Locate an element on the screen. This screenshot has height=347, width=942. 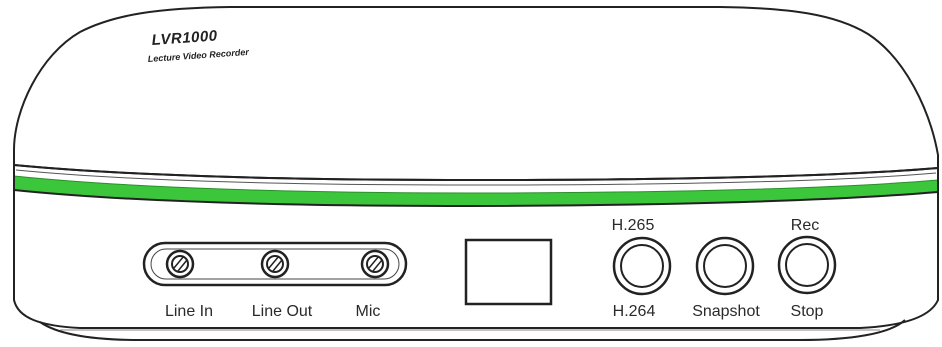
snapshot-button is located at coordinates (725, 266).